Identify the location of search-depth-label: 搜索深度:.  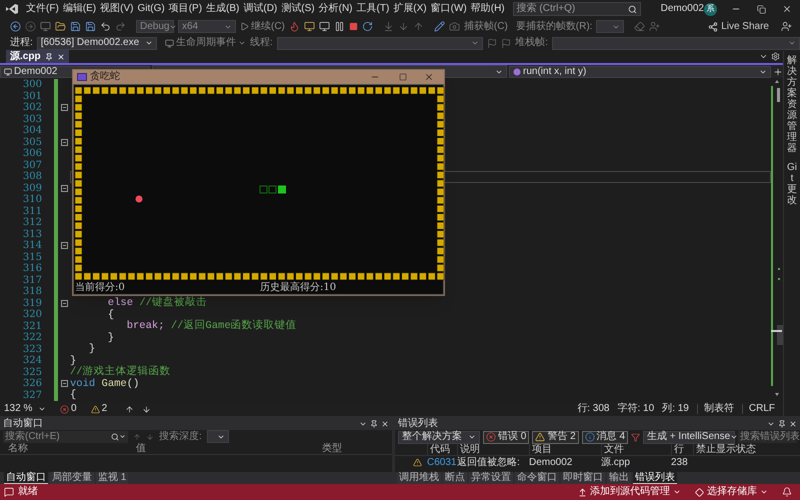
(180, 437).